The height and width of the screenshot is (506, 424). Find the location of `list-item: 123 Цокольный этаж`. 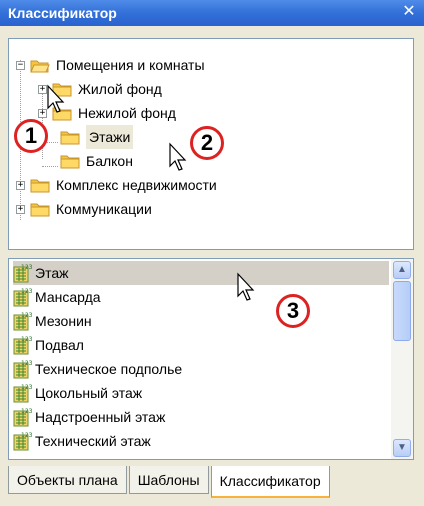

list-item: 123 Цокольный этаж is located at coordinates (201, 393).